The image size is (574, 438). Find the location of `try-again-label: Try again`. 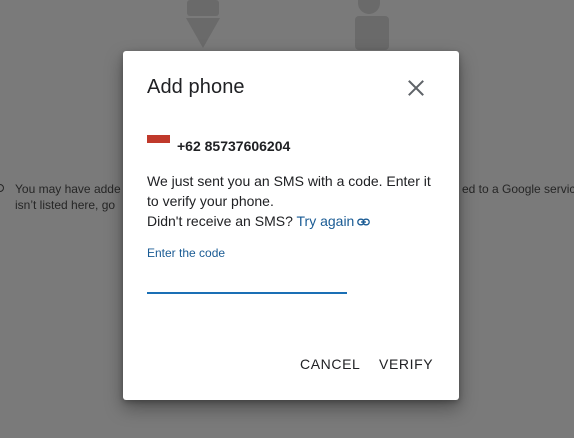

try-again-label: Try again is located at coordinates (325, 221).